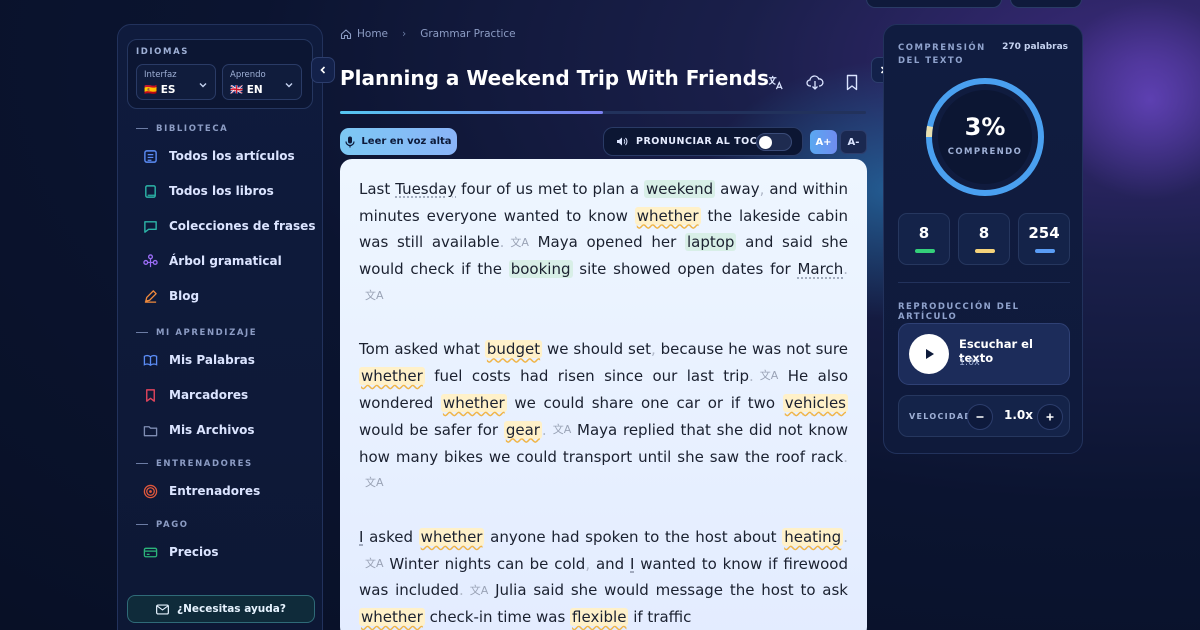 The image size is (1200, 630). Describe the element at coordinates (969, 362) in the screenshot. I see `listen-speed: 1.0x` at that location.